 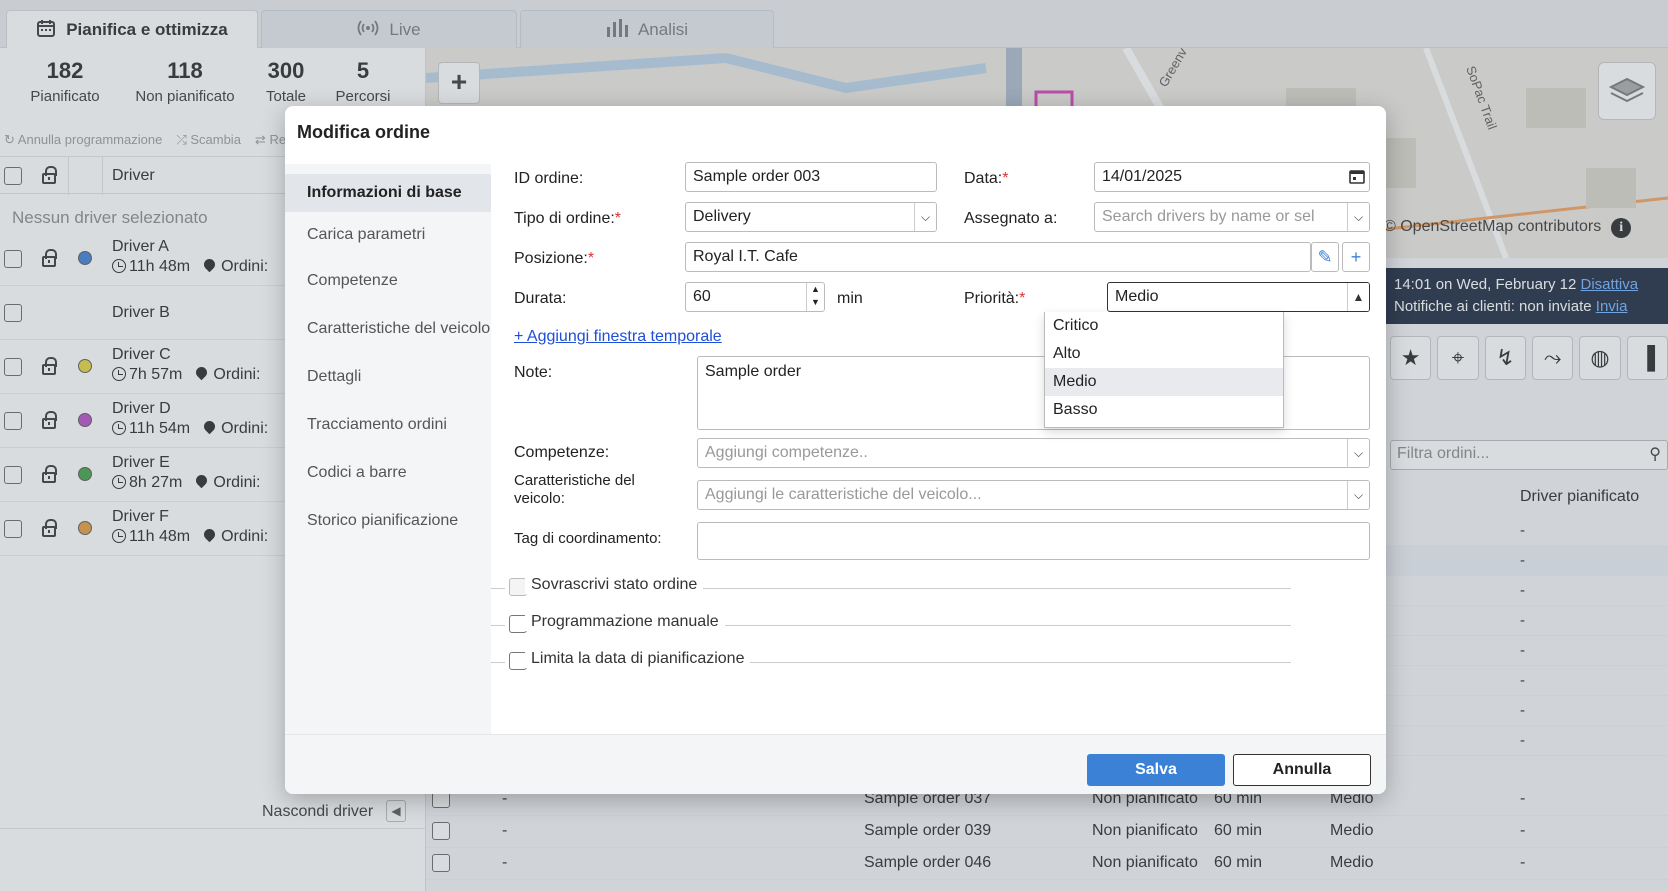 I want to click on duration-label: Durata:, so click(x=540, y=298).